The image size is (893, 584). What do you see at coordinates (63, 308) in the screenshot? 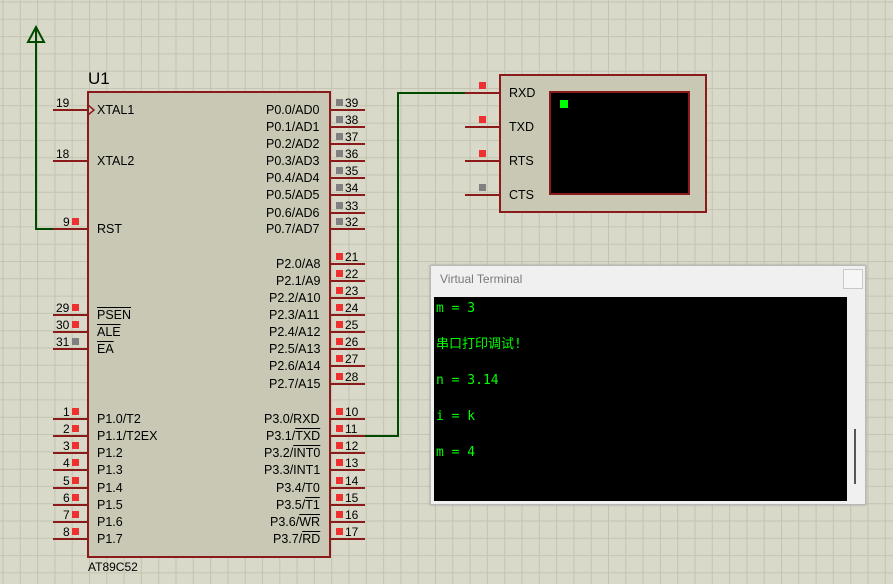
I see `pin-number: 29` at bounding box center [63, 308].